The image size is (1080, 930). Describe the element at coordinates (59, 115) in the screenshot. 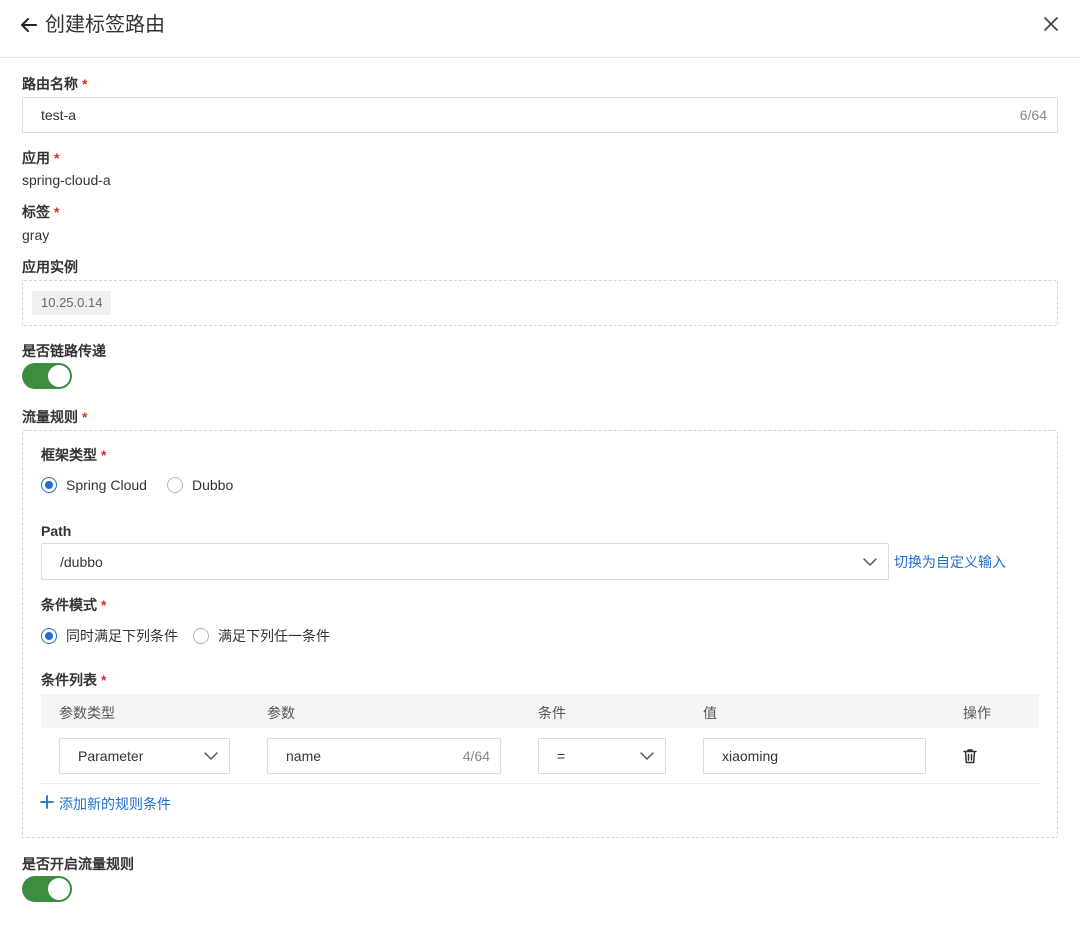

I see `route-name-value: test-a` at that location.